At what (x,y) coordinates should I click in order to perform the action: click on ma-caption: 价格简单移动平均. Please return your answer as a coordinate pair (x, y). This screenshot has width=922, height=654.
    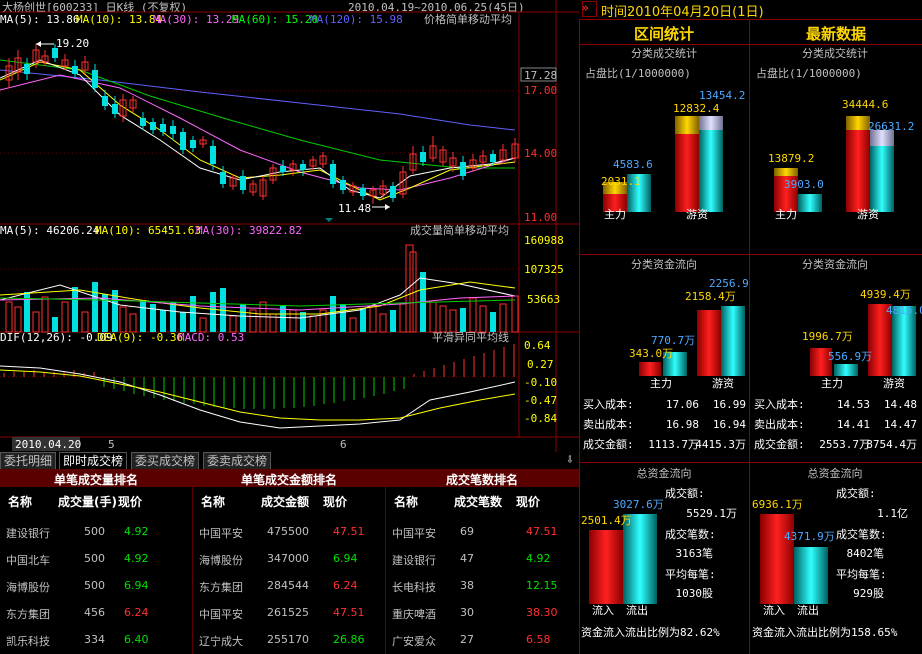
    Looking at the image, I should click on (468, 19).